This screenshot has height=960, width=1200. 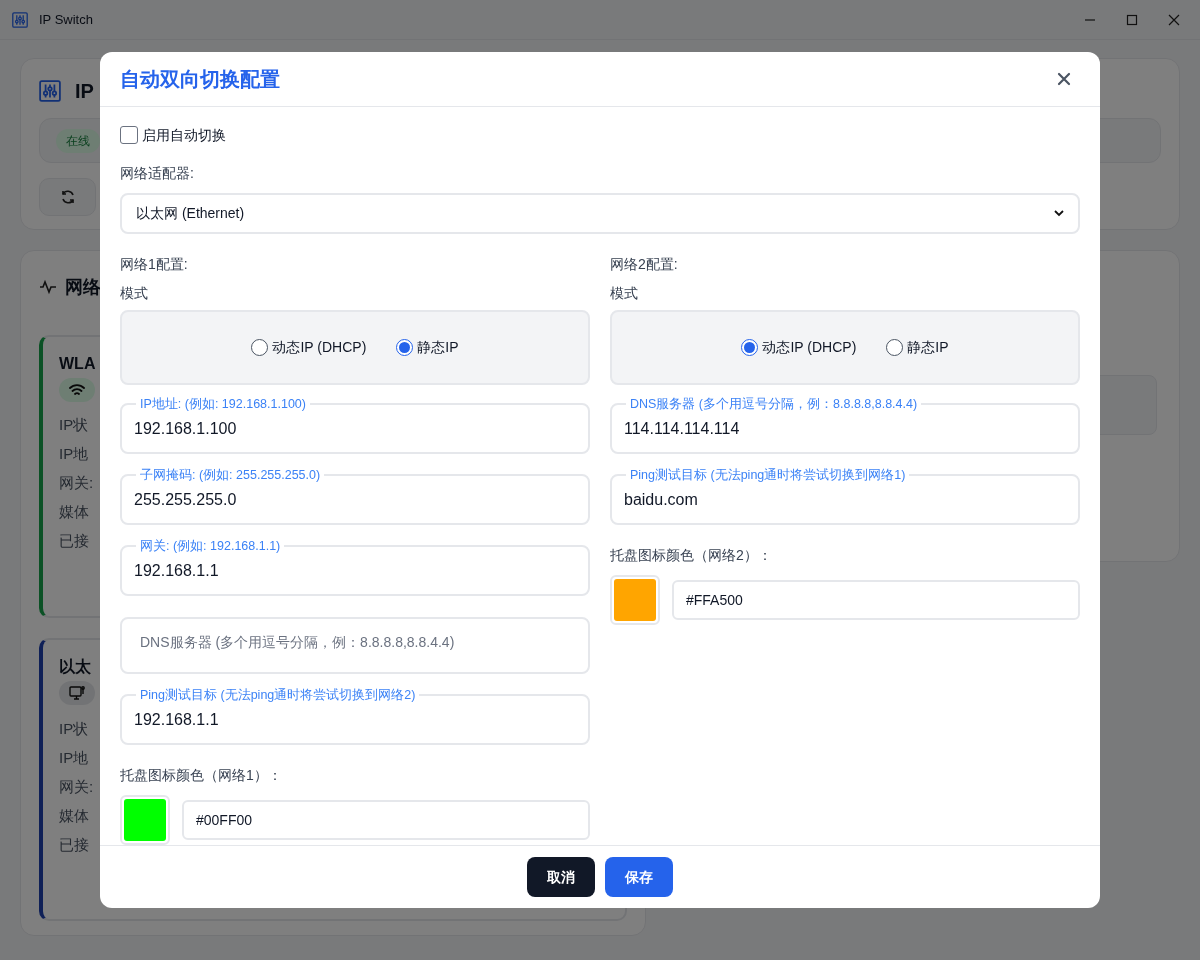 What do you see at coordinates (75, 667) in the screenshot?
I see `network-name: 以太` at bounding box center [75, 667].